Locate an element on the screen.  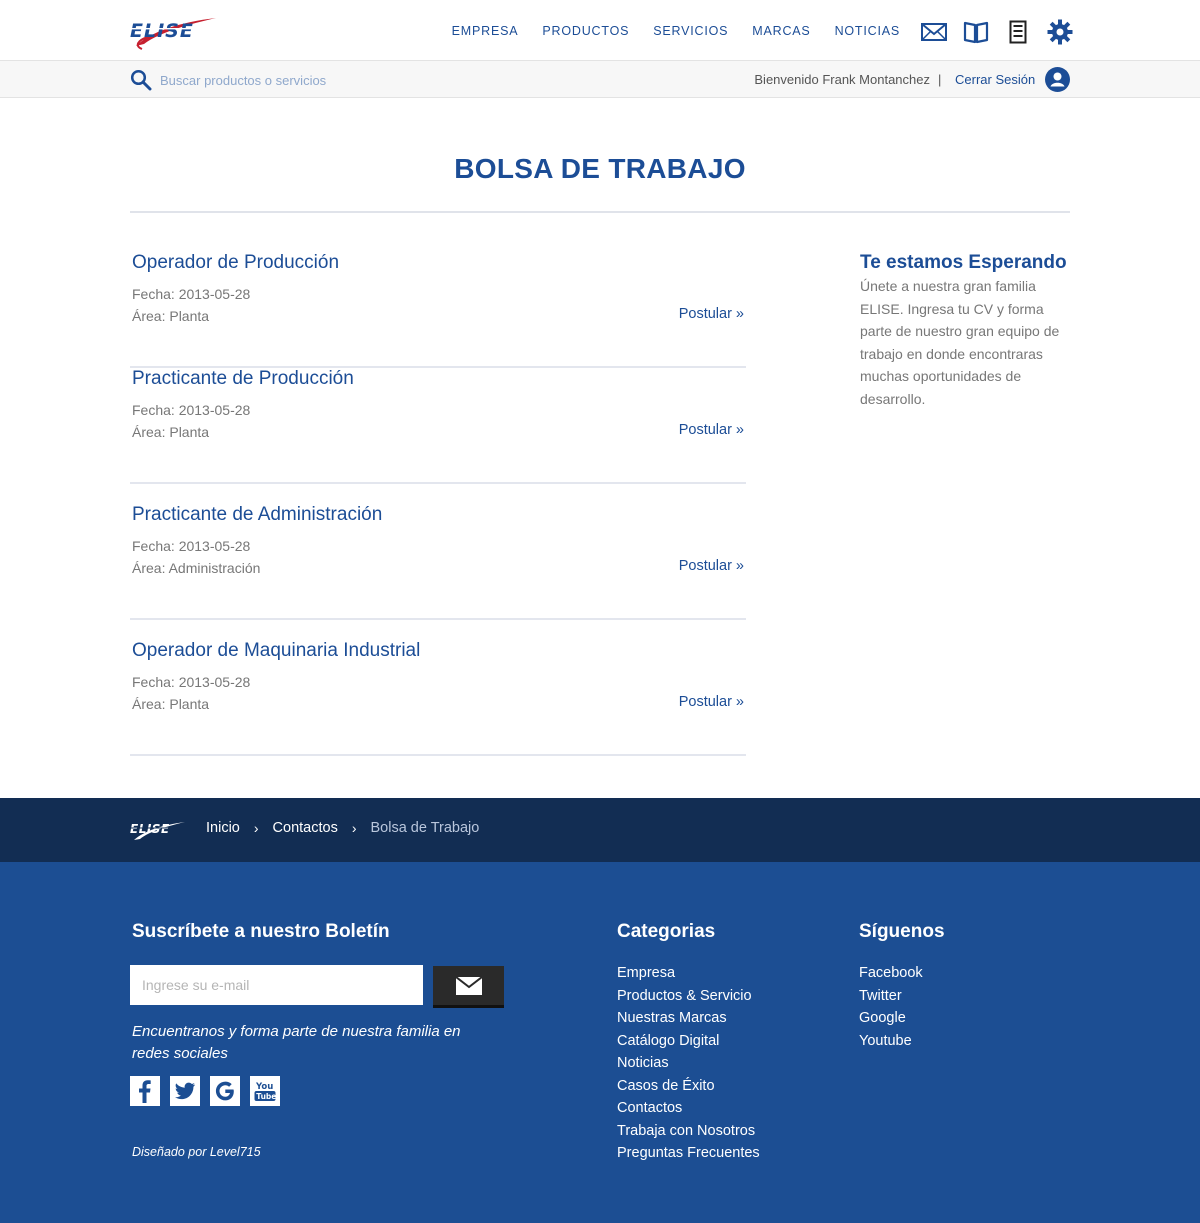
newsletter-submit-button is located at coordinates (468, 987).